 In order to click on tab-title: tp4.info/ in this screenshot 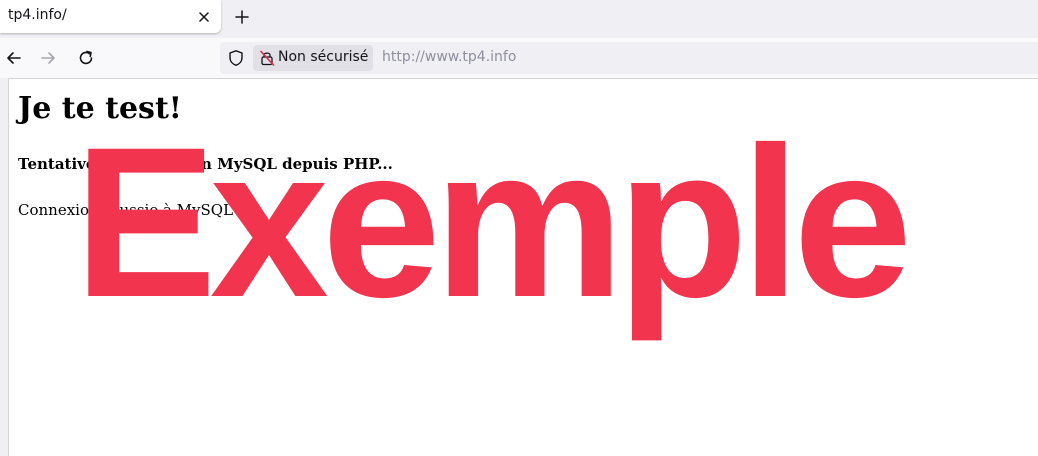, I will do `click(37, 15)`.